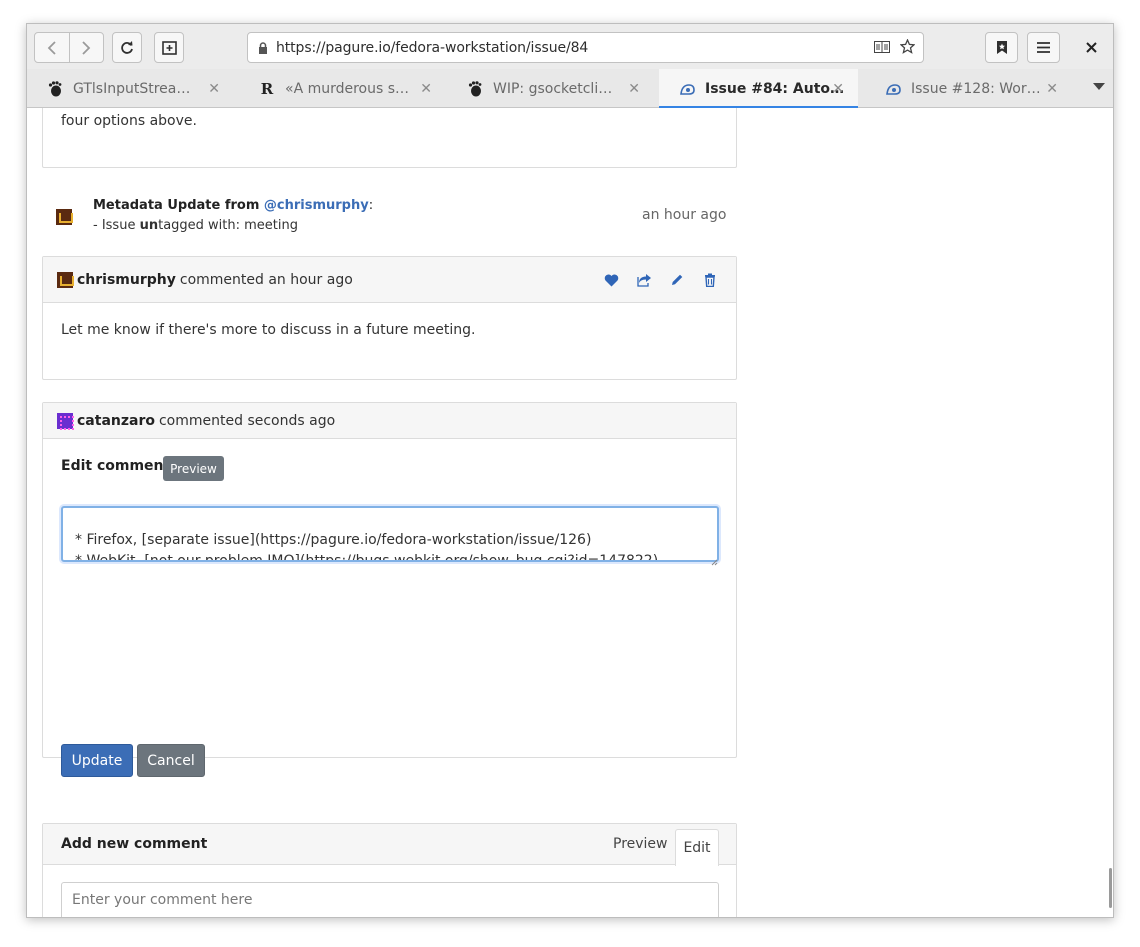  What do you see at coordinates (677, 280) in the screenshot?
I see `pencil-icon` at bounding box center [677, 280].